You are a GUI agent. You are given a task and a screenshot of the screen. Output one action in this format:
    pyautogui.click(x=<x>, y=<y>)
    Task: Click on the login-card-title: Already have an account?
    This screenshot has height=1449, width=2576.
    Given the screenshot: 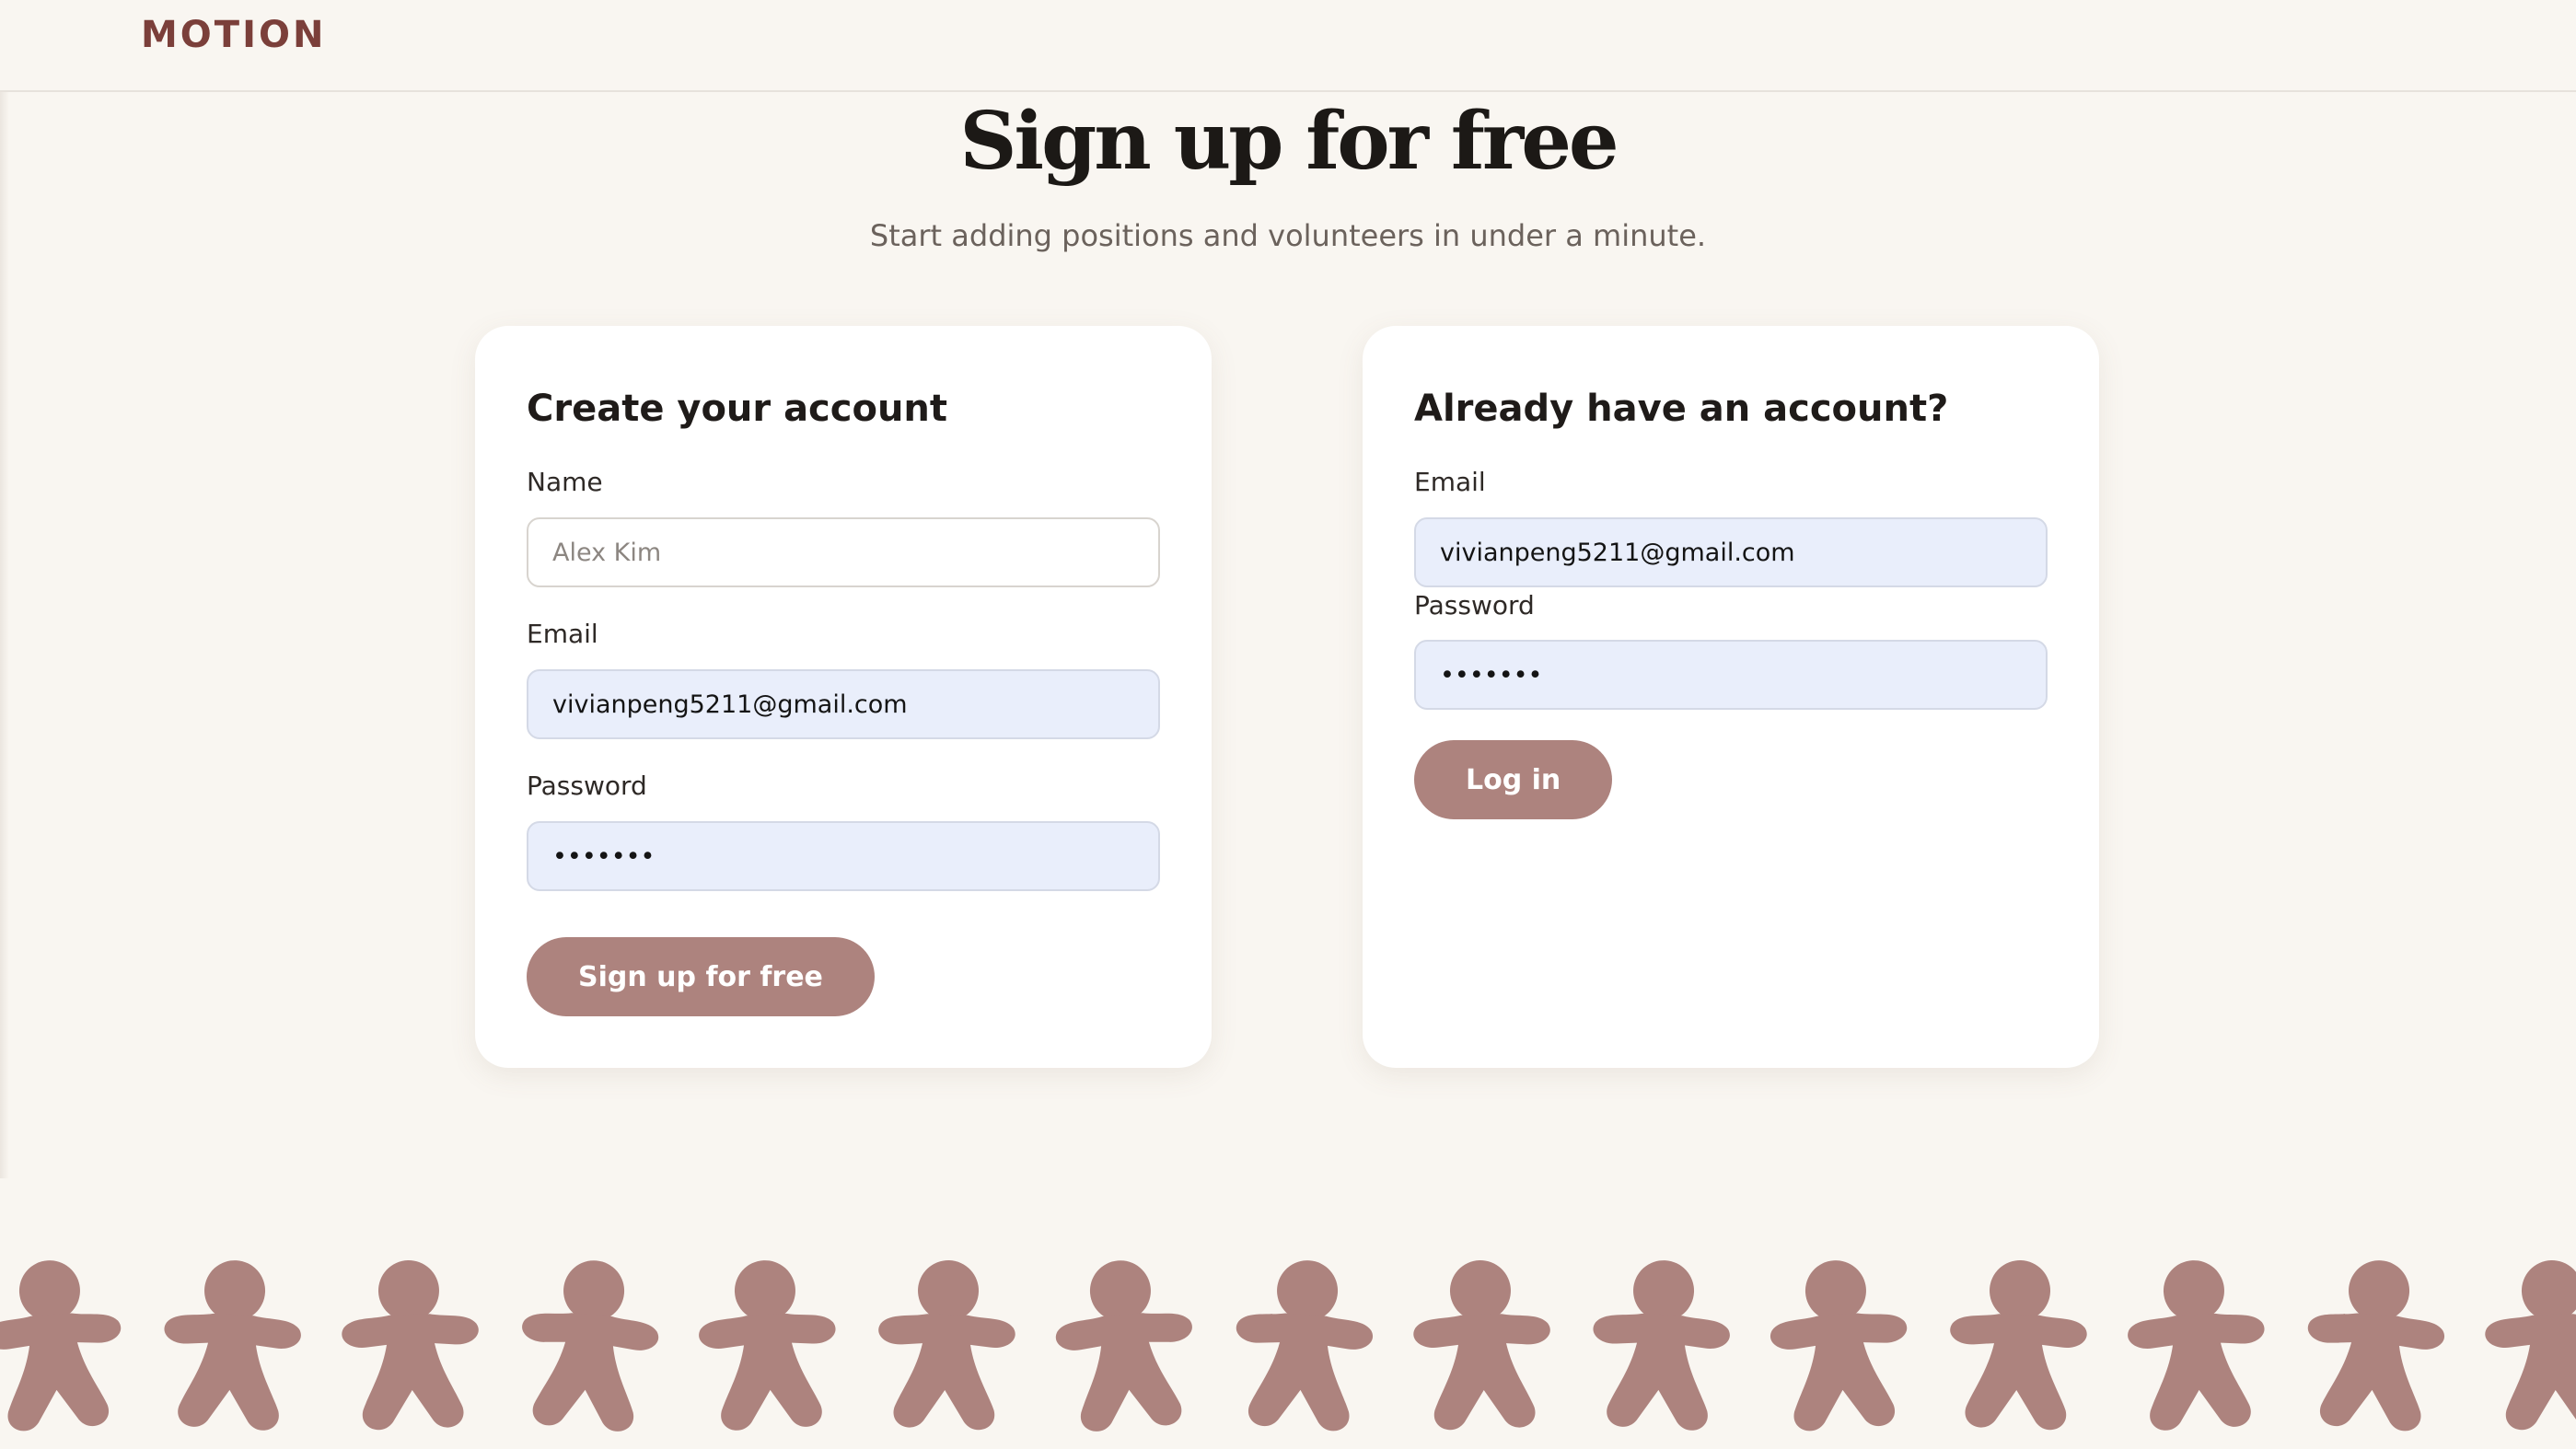 What is the action you would take?
    pyautogui.click(x=1681, y=409)
    